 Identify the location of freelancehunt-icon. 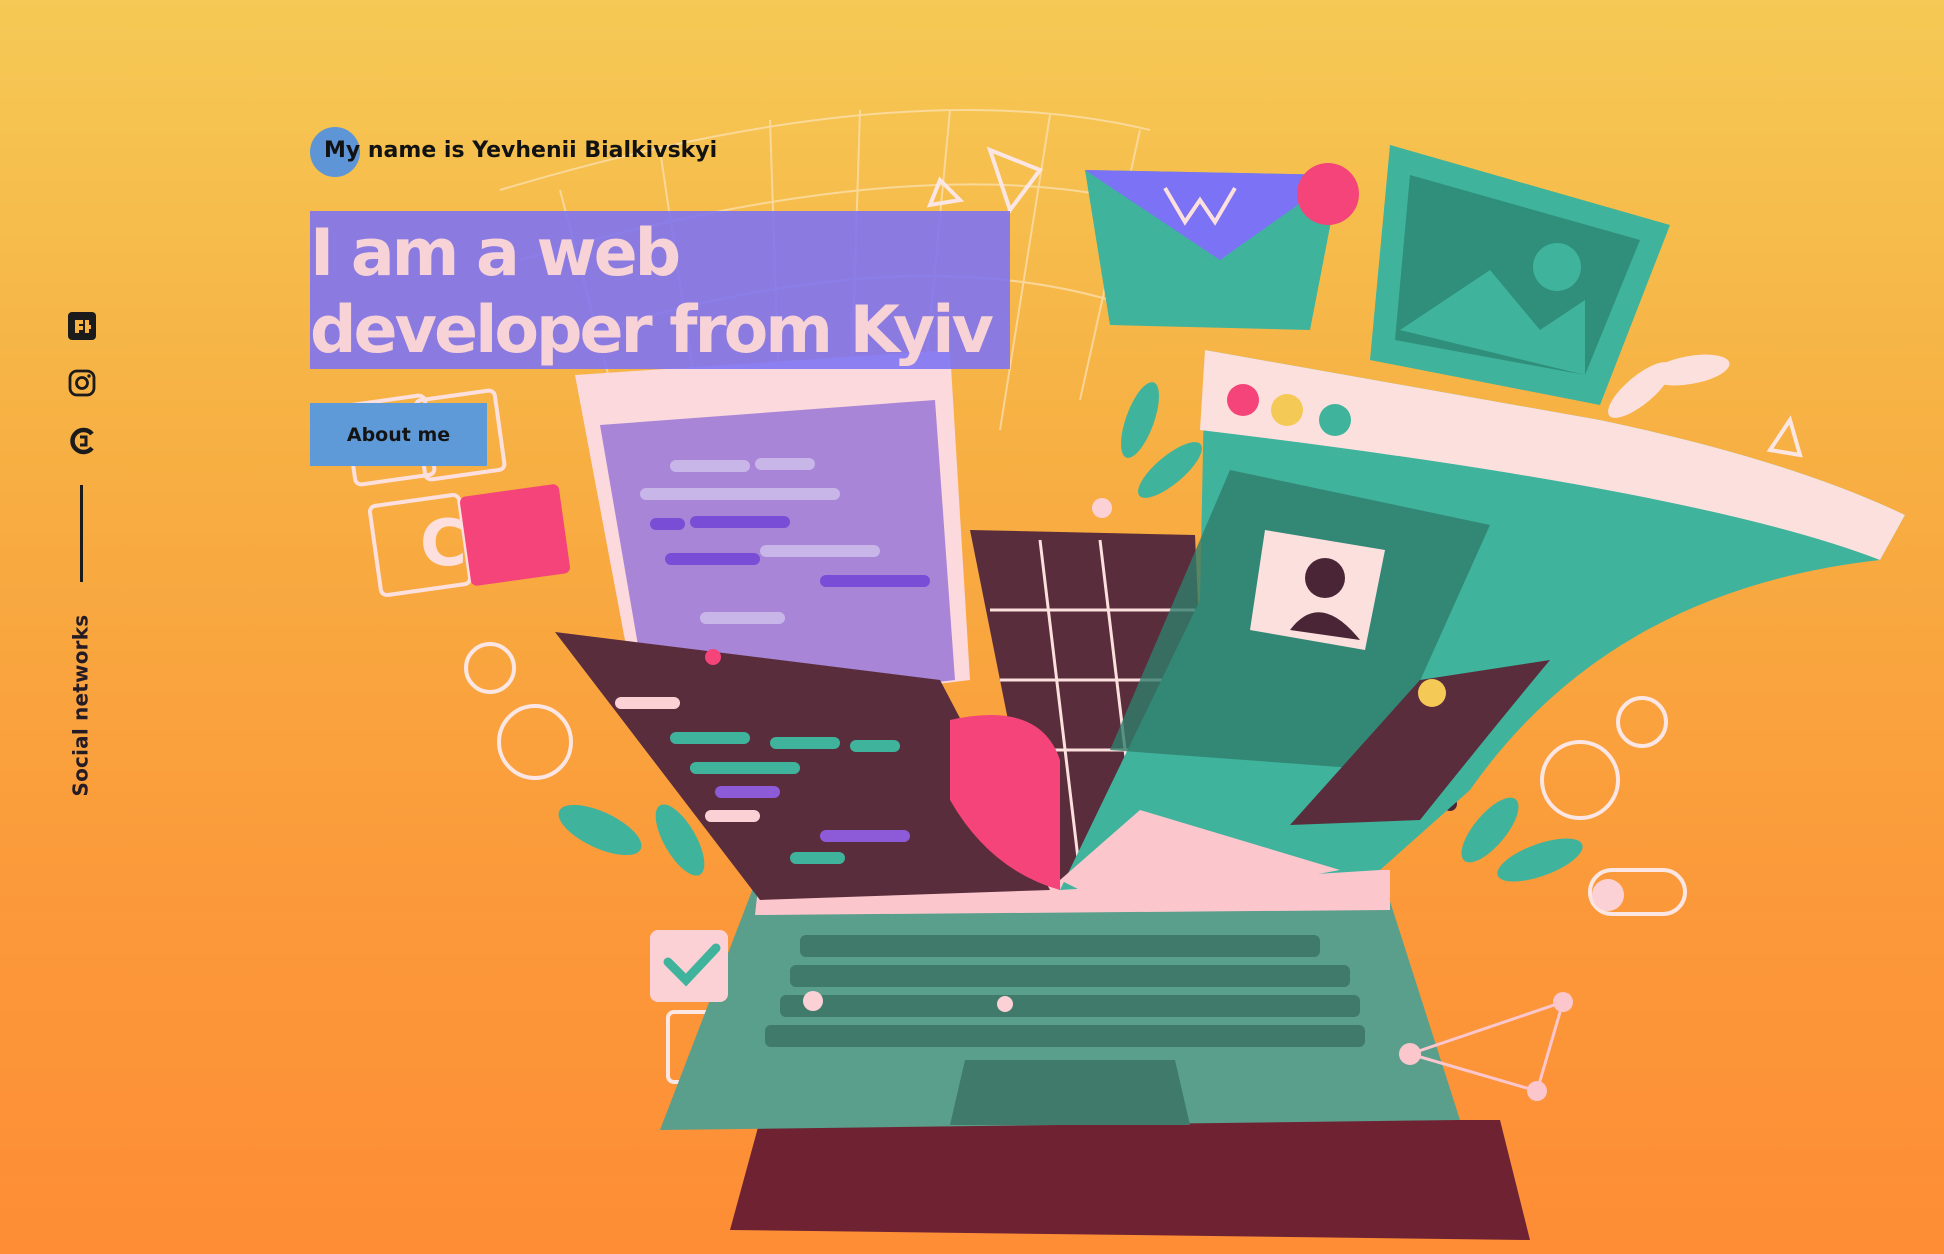
(82, 326).